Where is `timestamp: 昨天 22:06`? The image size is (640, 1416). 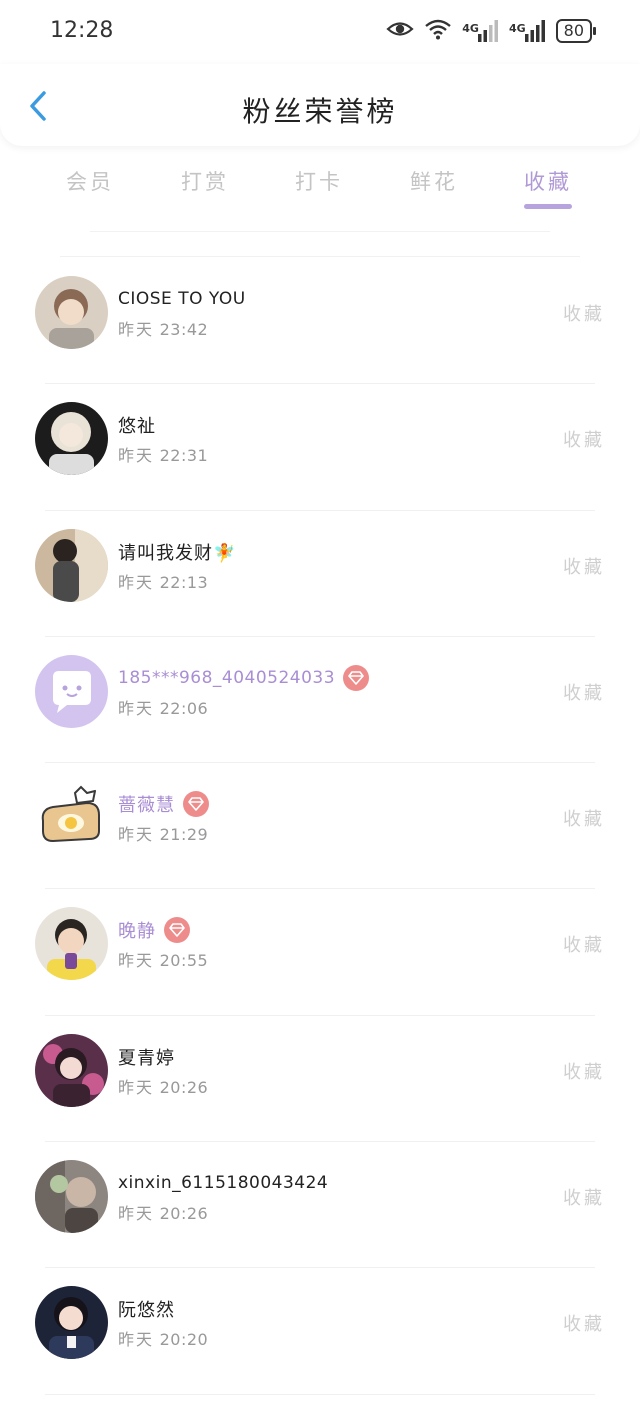
timestamp: 昨天 22:06 is located at coordinates (163, 708).